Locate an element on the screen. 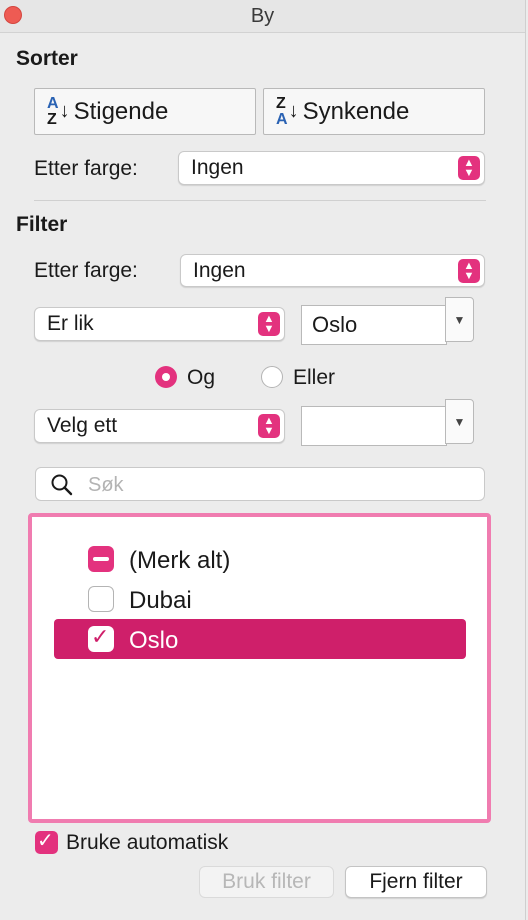  sort-ascending-icon: AZ ↓ is located at coordinates (58, 111).